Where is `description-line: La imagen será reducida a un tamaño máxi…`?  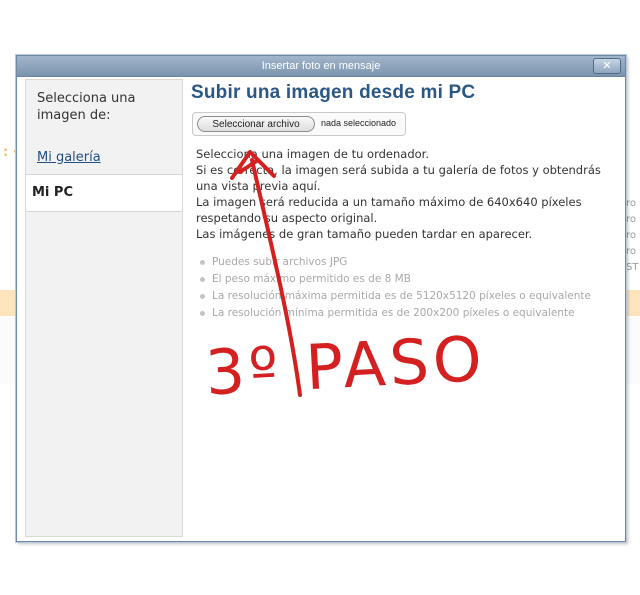
description-line: La imagen será reducida a un tamaño máxi… is located at coordinates (389, 210).